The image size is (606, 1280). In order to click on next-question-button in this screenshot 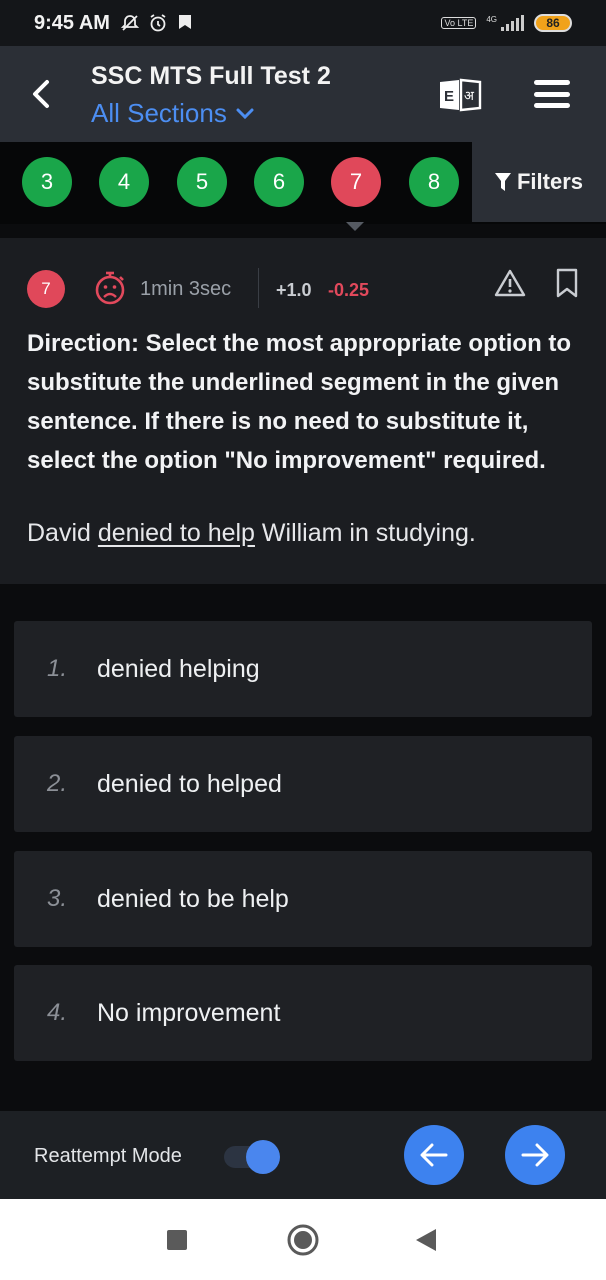, I will do `click(535, 1155)`.